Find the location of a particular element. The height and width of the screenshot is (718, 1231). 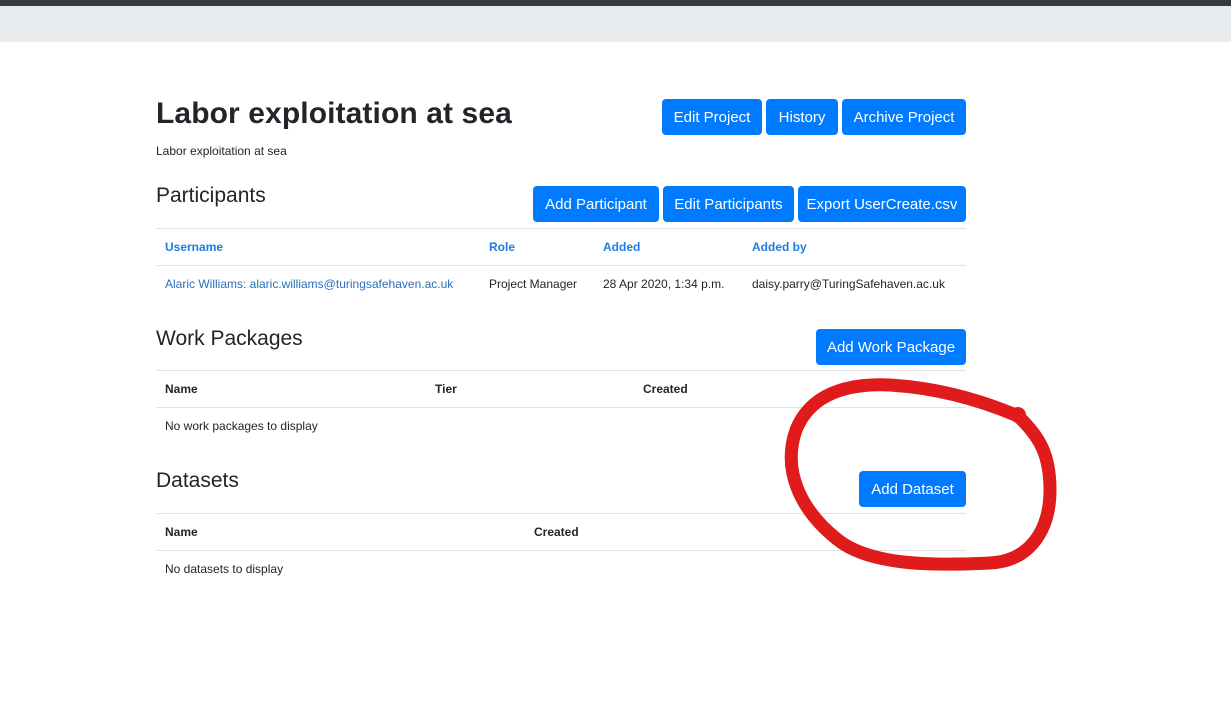

column-header-tier: Tier is located at coordinates (446, 389).